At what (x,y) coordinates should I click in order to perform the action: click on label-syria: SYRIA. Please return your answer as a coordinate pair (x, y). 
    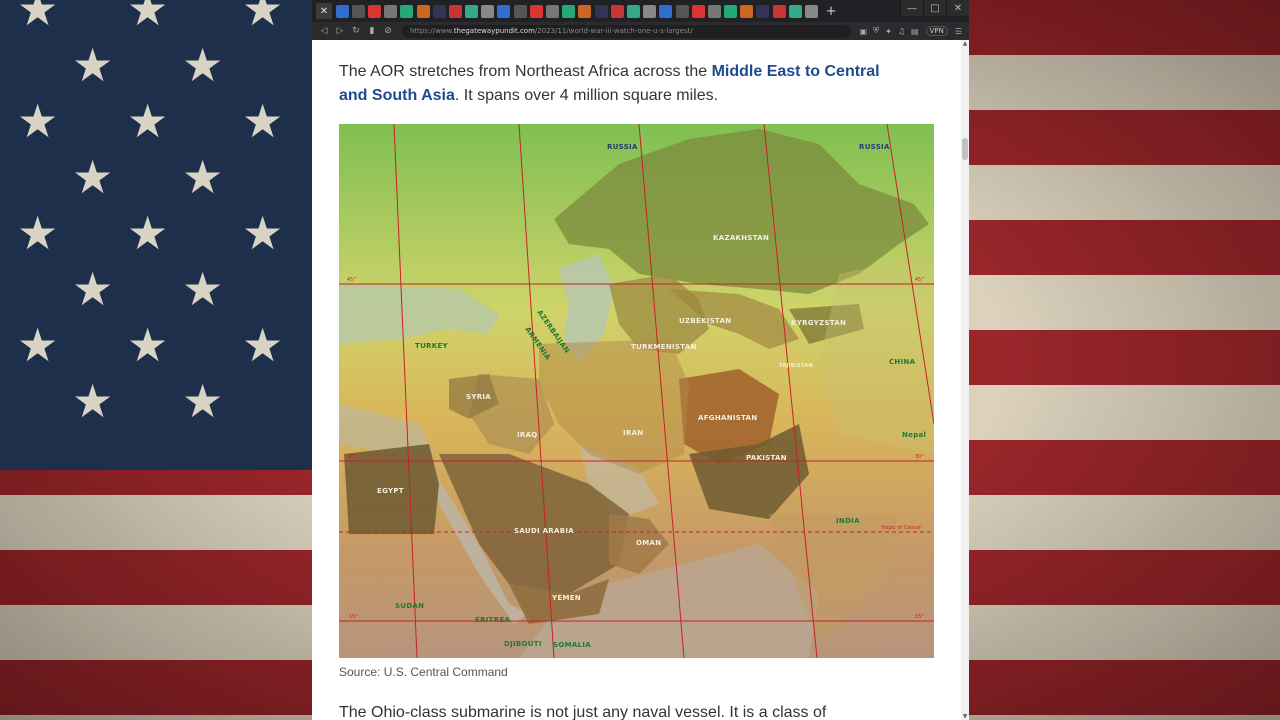
    Looking at the image, I should click on (478, 397).